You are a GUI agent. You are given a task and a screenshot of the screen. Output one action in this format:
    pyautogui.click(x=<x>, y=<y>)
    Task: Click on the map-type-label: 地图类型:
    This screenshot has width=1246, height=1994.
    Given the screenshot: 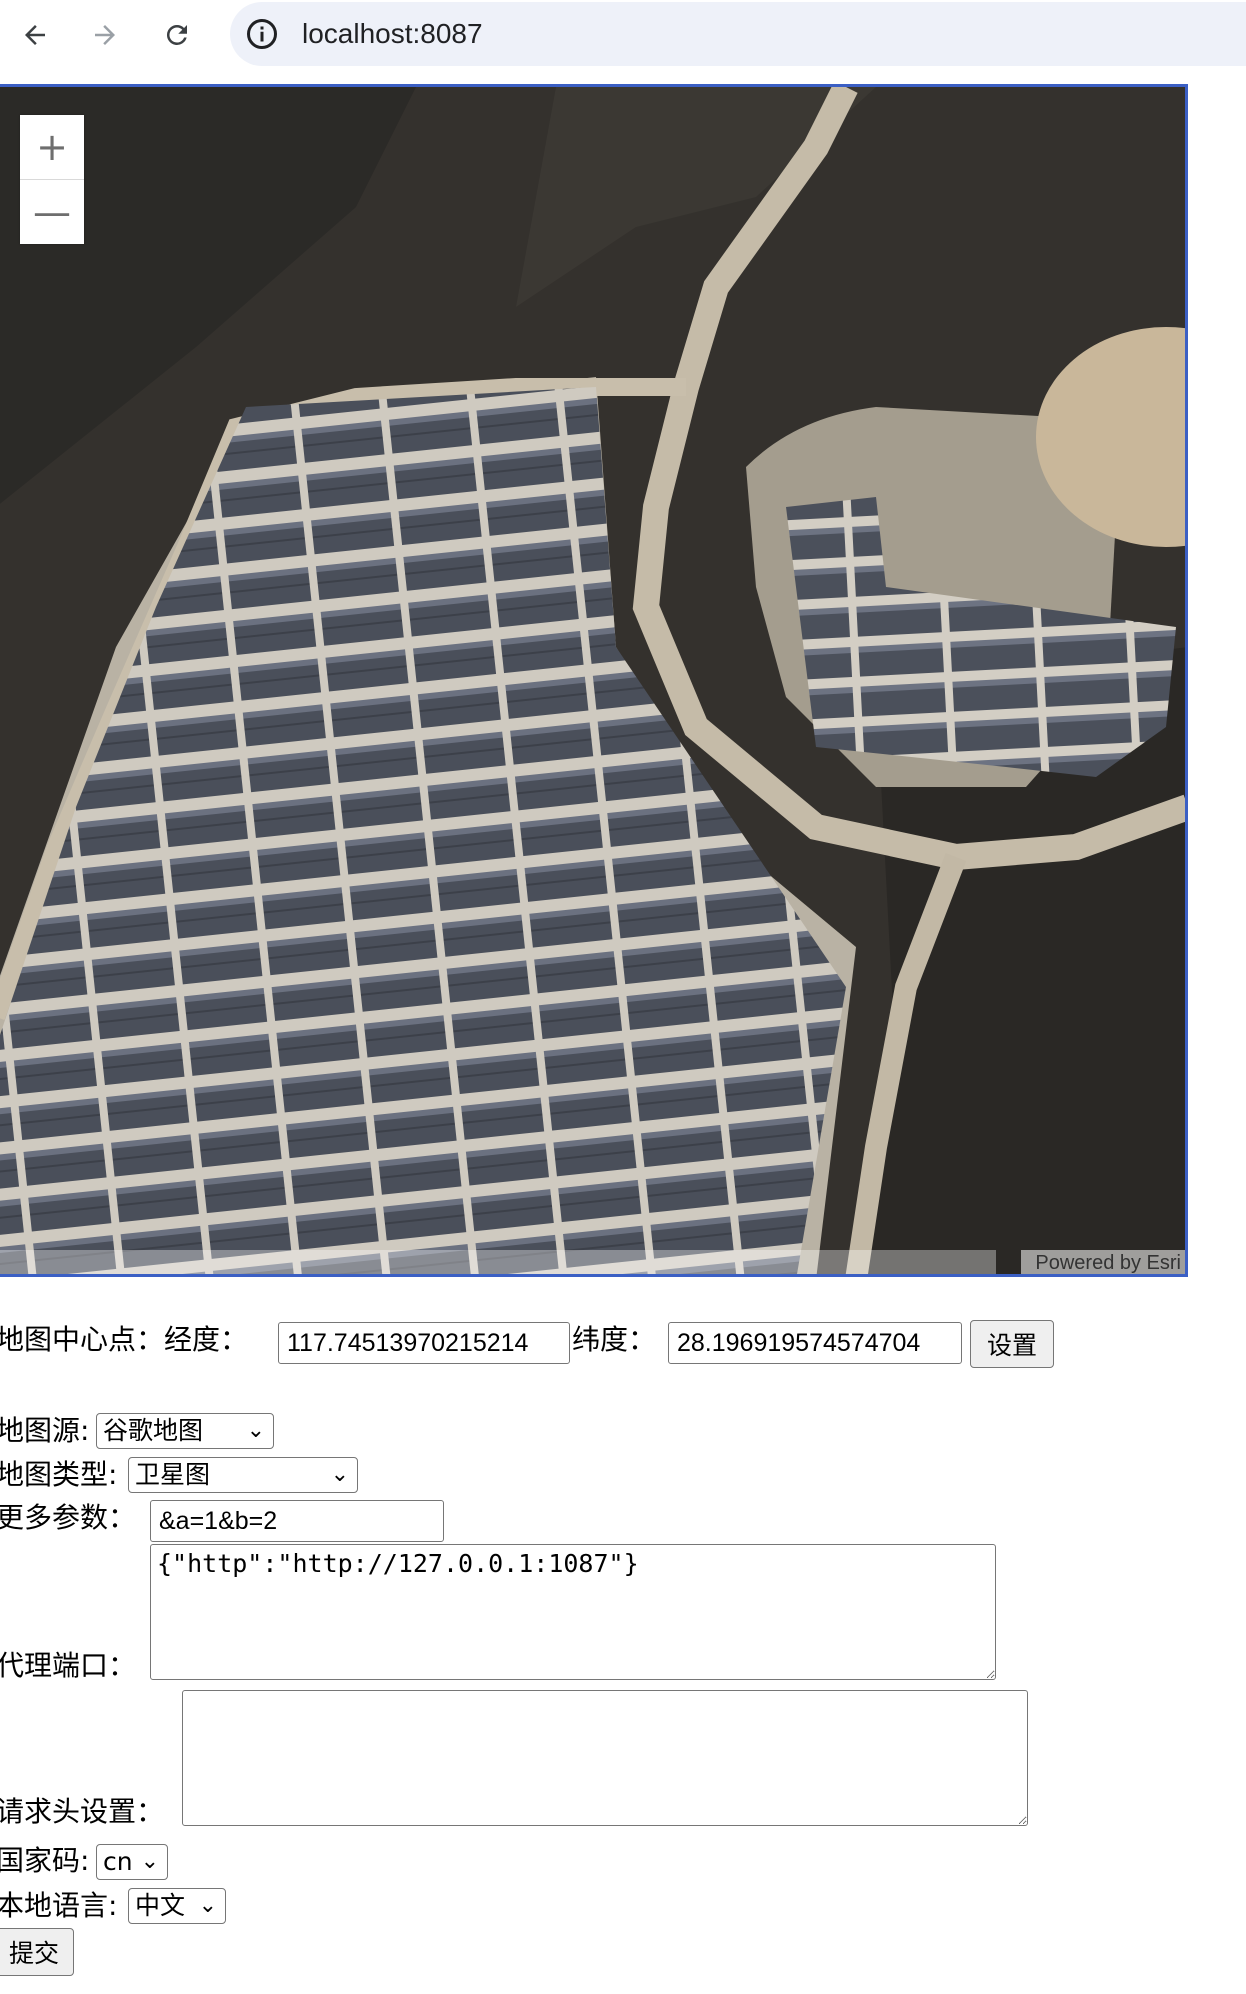 What is the action you would take?
    pyautogui.click(x=59, y=1474)
    